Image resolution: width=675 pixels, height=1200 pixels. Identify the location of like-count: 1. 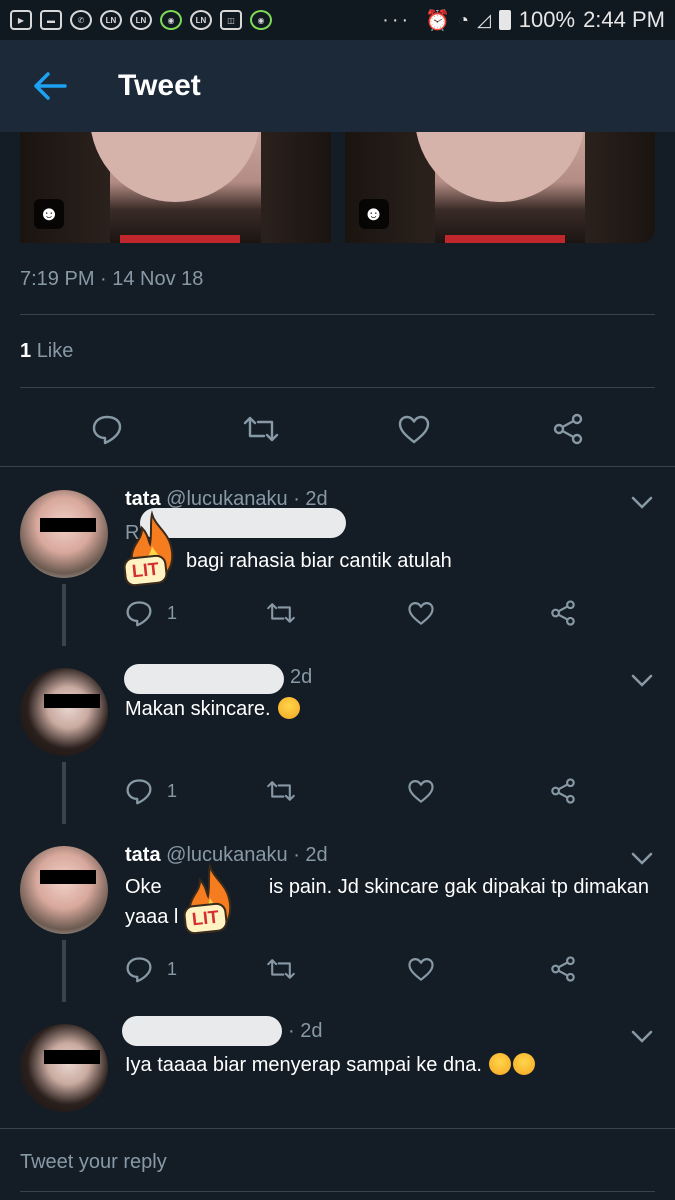
(26, 351).